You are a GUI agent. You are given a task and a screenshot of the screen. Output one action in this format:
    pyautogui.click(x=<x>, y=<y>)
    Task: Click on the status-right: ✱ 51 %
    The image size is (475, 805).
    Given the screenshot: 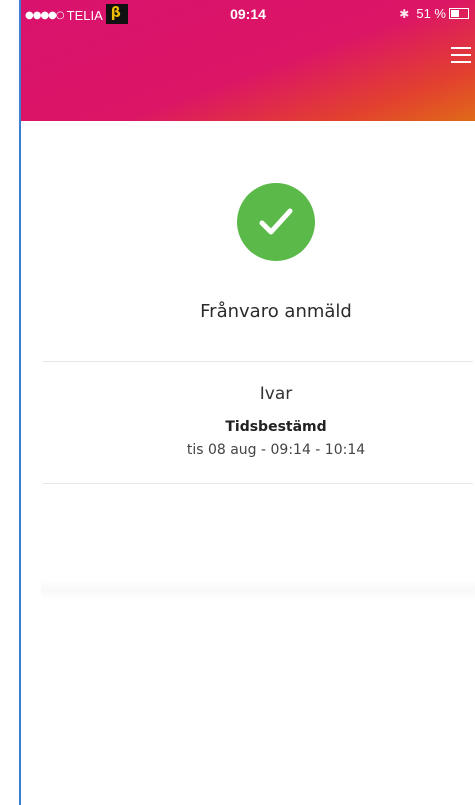 What is the action you would take?
    pyautogui.click(x=434, y=13)
    